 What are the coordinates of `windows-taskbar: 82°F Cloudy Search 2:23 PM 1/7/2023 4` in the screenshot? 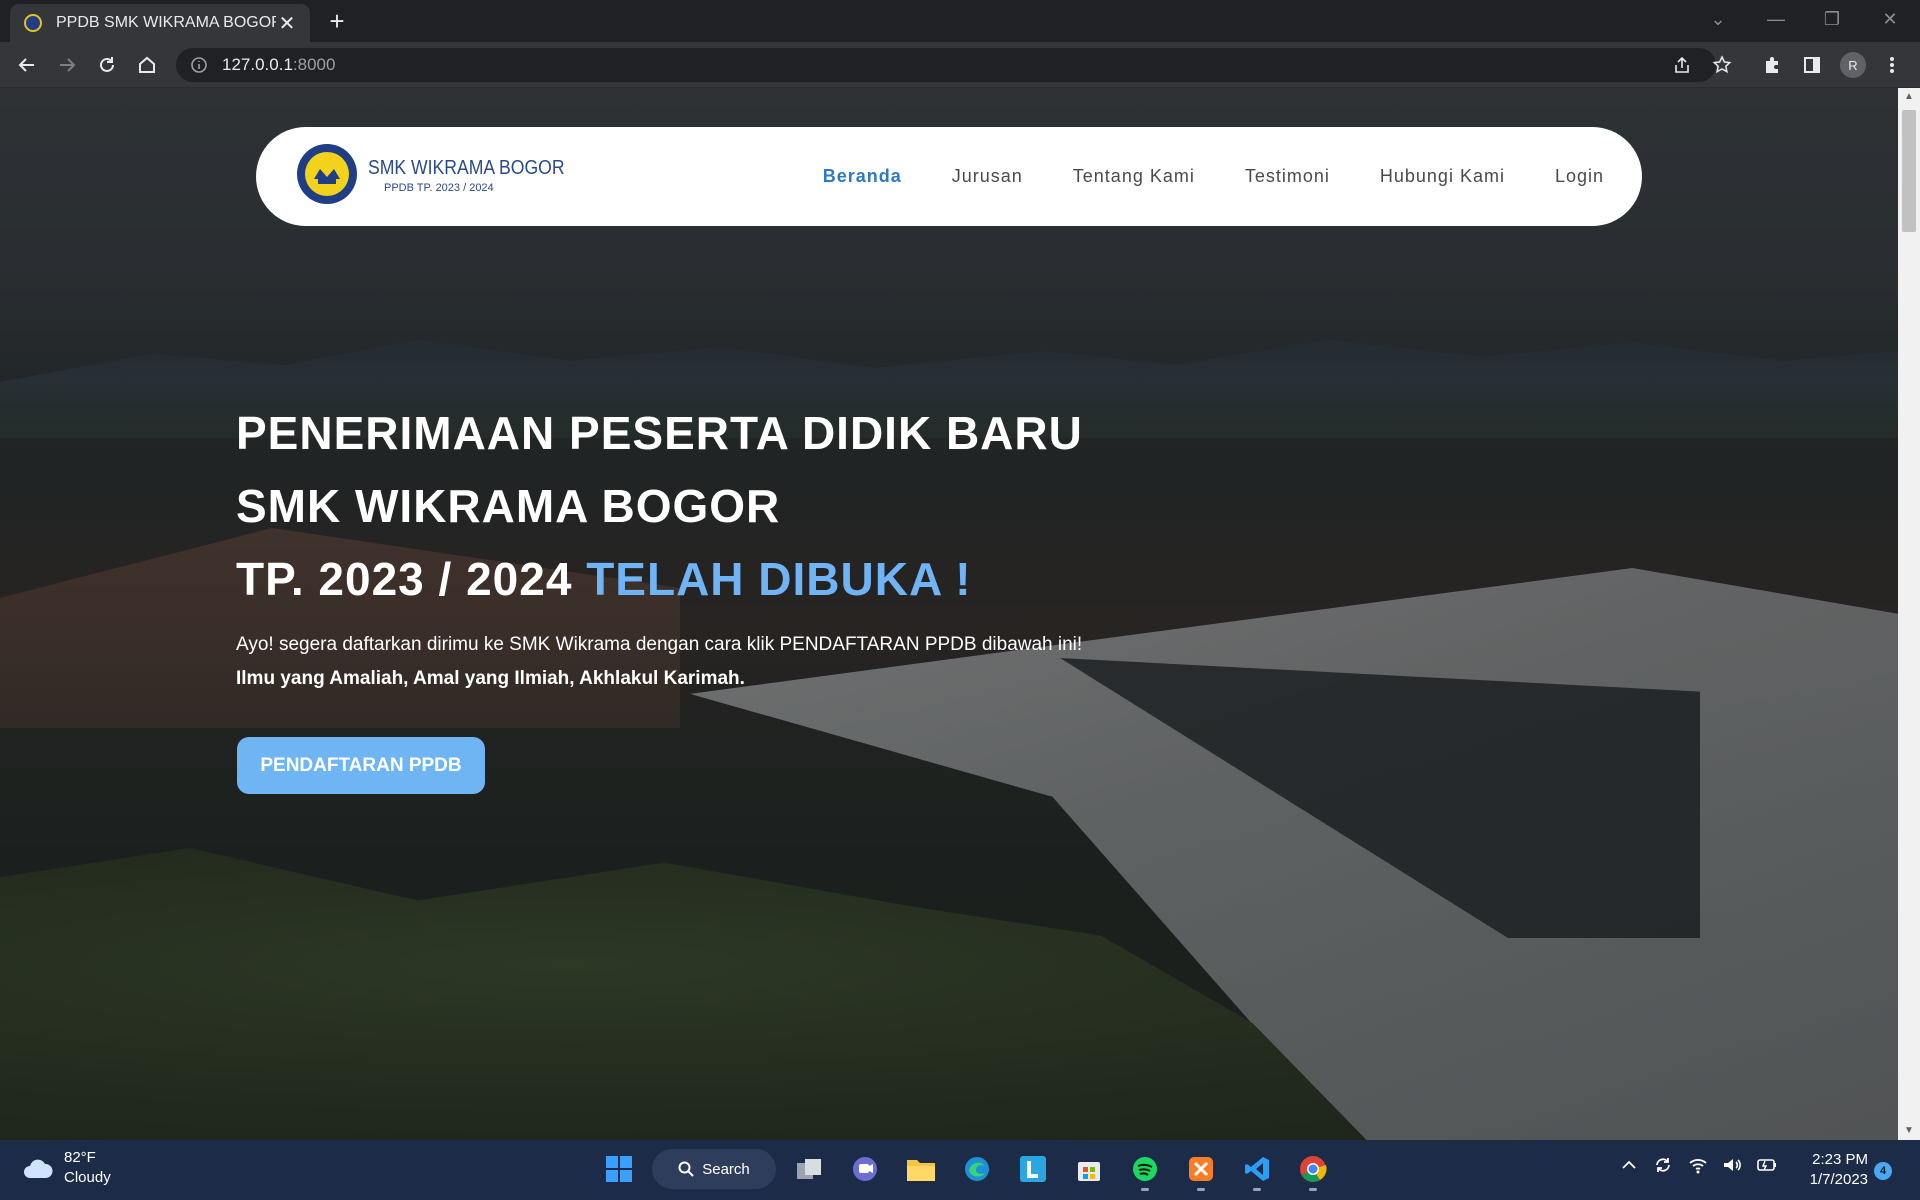 It's located at (960, 1170).